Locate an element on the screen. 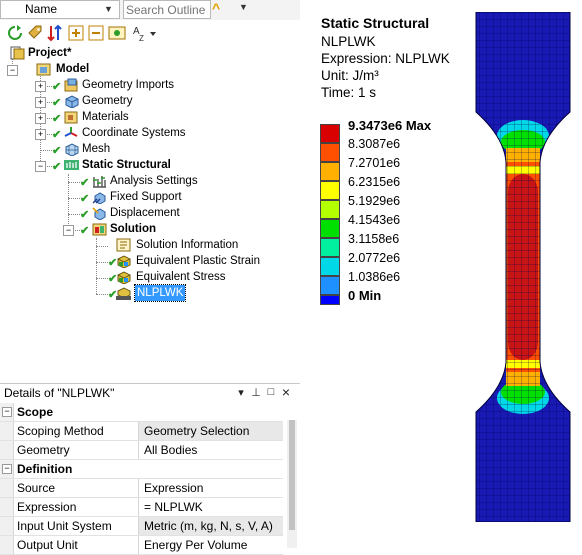  tree-label: Solution is located at coordinates (133, 229).